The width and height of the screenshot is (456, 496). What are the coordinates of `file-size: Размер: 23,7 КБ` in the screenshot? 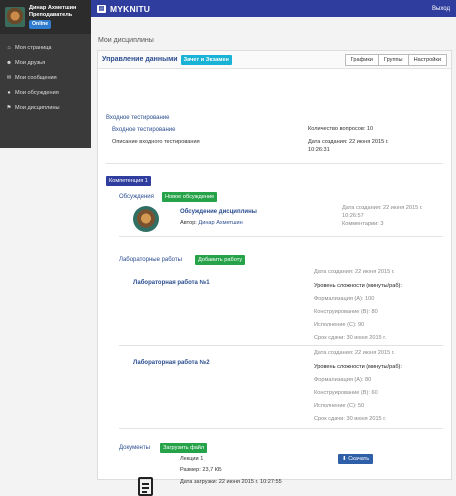 It's located at (201, 470).